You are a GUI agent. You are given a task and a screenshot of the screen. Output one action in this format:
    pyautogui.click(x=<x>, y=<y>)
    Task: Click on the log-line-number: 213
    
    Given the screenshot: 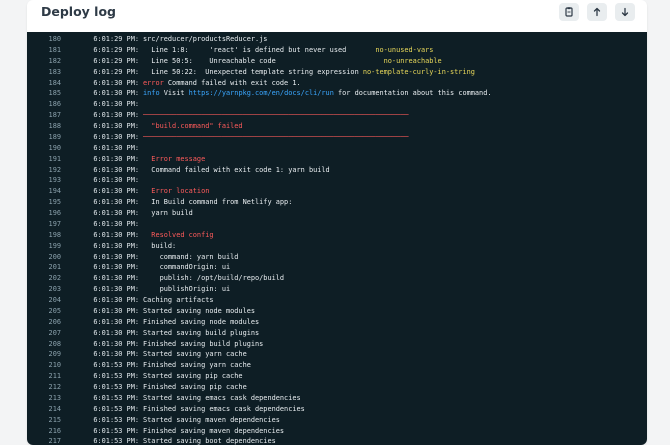 What is the action you would take?
    pyautogui.click(x=48, y=398)
    